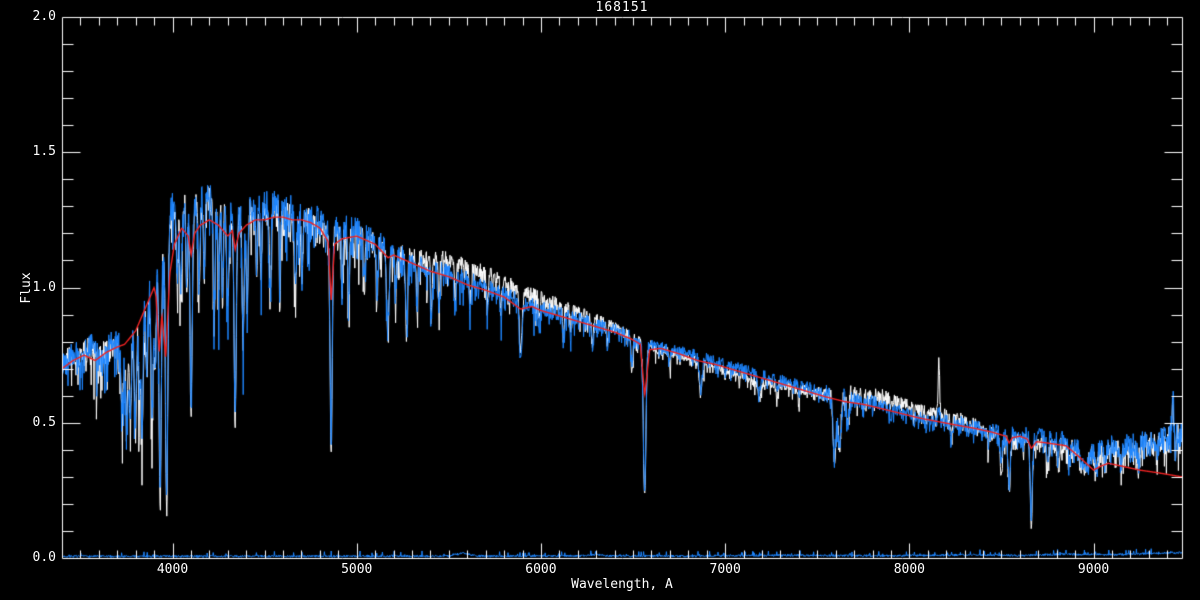 Image resolution: width=1200 pixels, height=600 pixels. What do you see at coordinates (44, 16) in the screenshot?
I see `y-tick-label: 2.0` at bounding box center [44, 16].